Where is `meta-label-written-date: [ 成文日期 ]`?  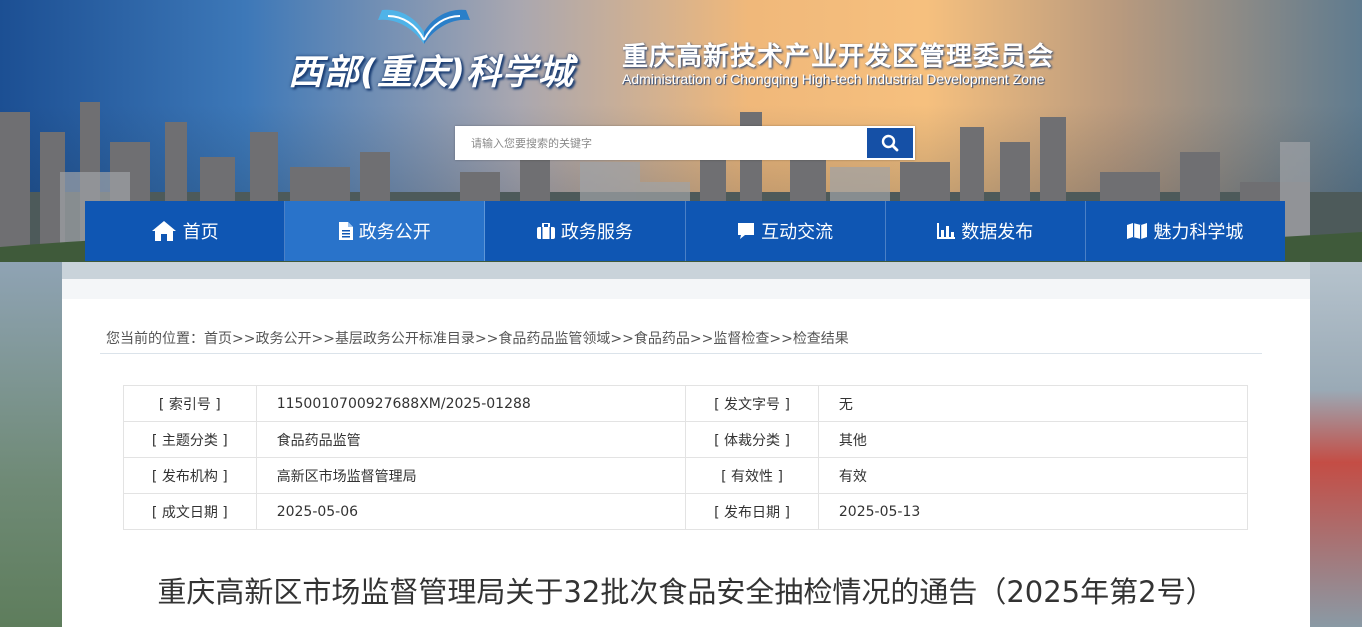
meta-label-written-date: [ 成文日期 ] is located at coordinates (190, 511).